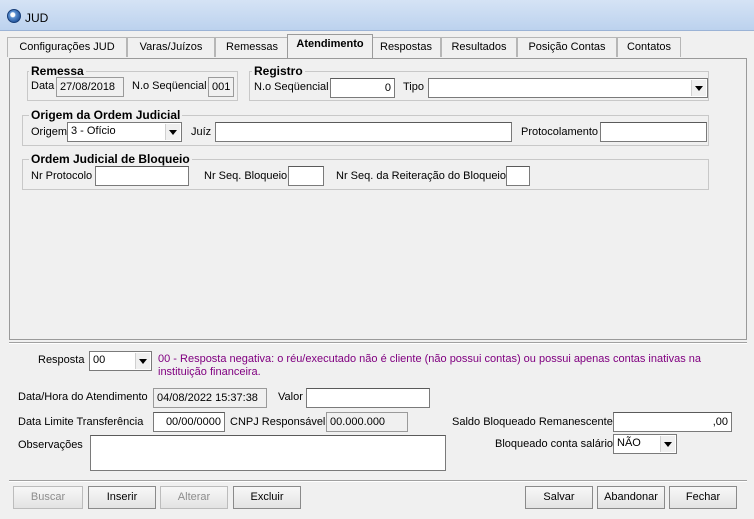 Image resolution: width=754 pixels, height=519 pixels. Describe the element at coordinates (649, 47) in the screenshot. I see `tab-contatos: Contatos` at that location.